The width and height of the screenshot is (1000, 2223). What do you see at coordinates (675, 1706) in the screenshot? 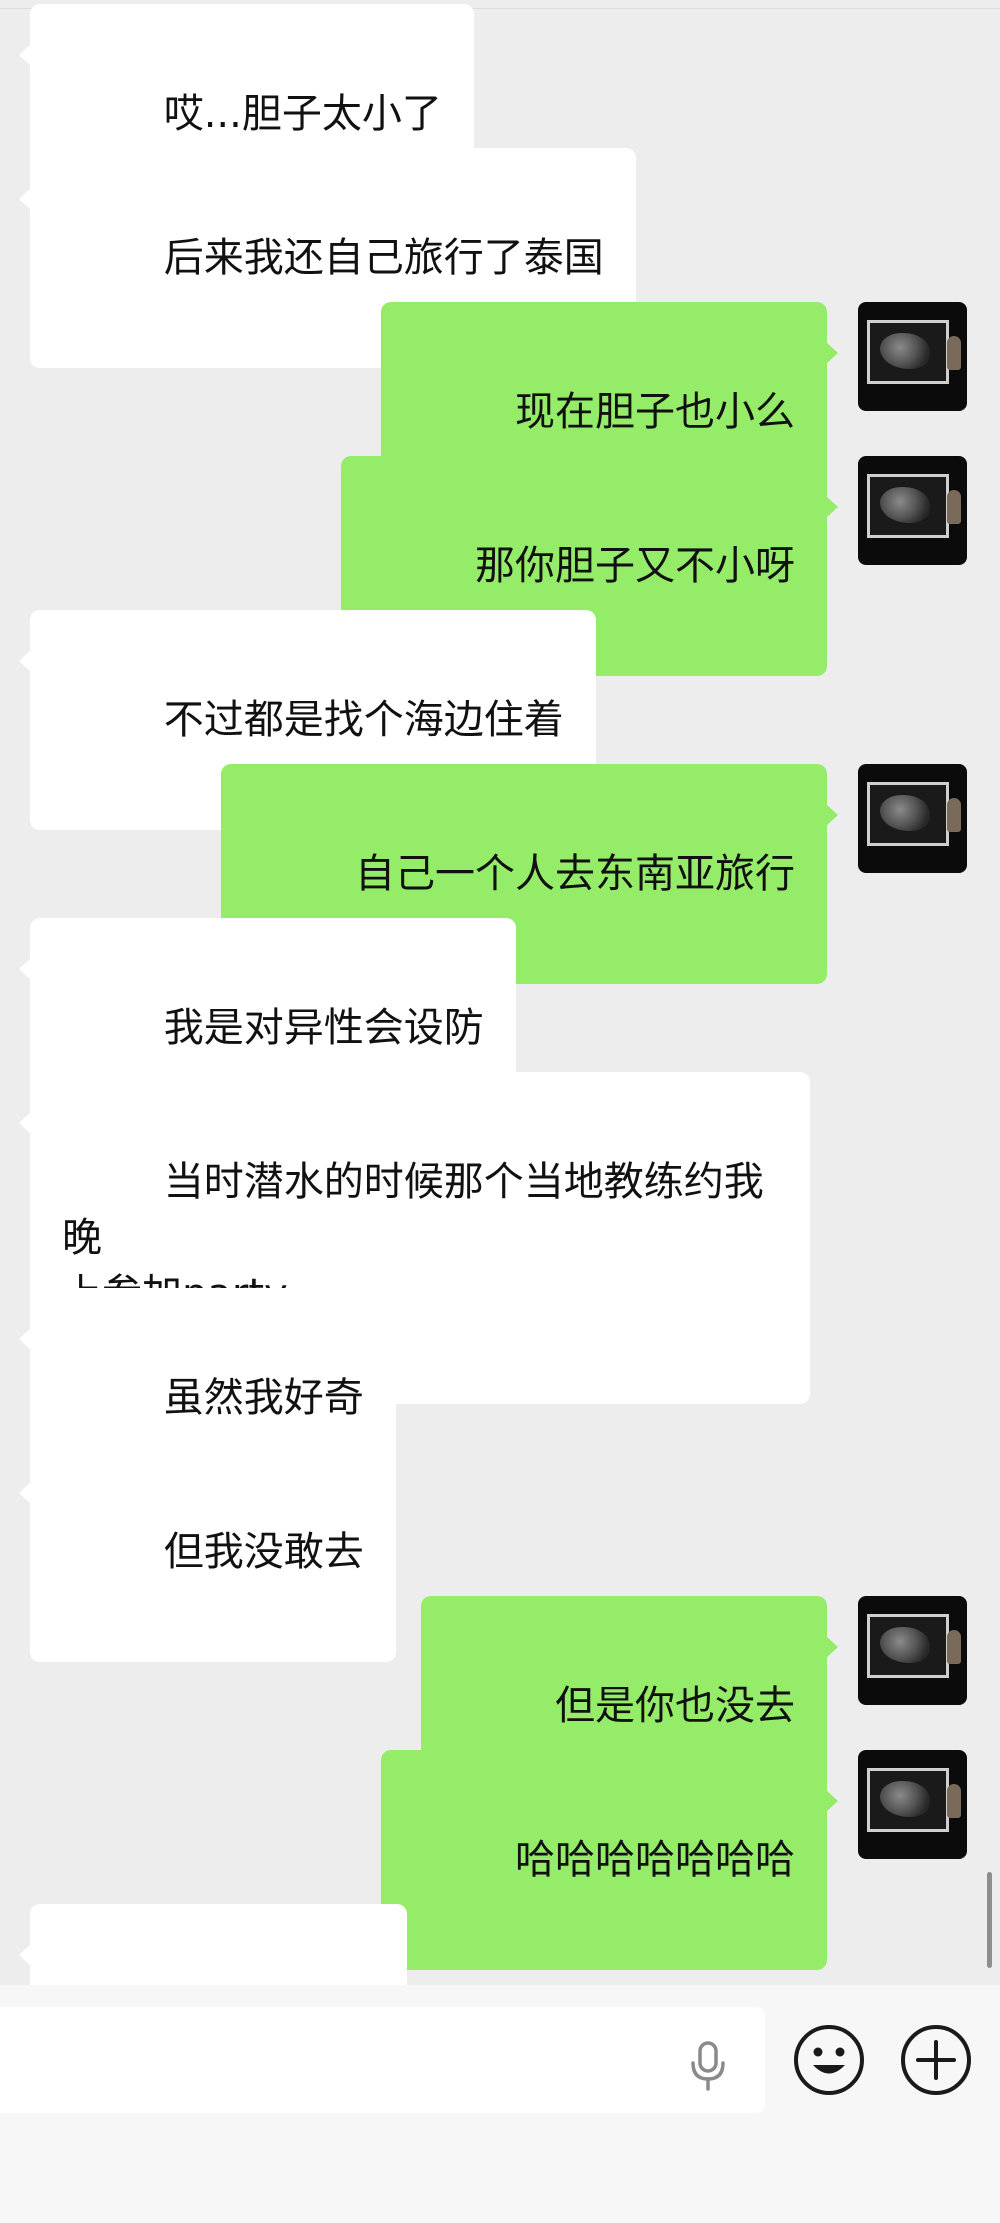
I see `message-text: 但是你也没去` at bounding box center [675, 1706].